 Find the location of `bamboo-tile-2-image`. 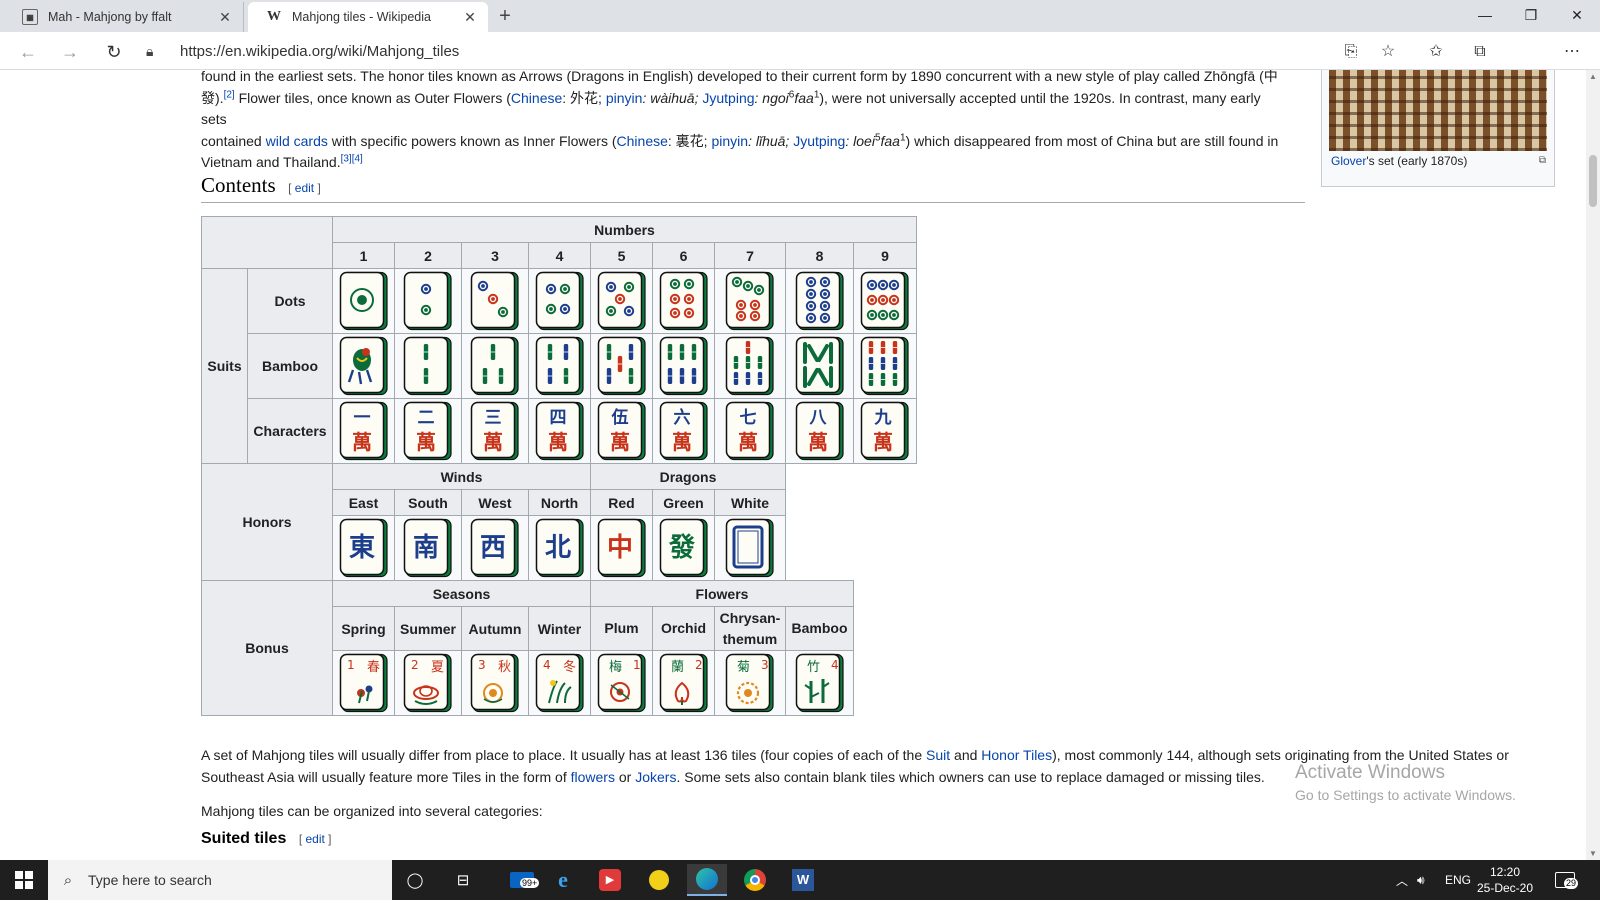

bamboo-tile-2-image is located at coordinates (428, 366).